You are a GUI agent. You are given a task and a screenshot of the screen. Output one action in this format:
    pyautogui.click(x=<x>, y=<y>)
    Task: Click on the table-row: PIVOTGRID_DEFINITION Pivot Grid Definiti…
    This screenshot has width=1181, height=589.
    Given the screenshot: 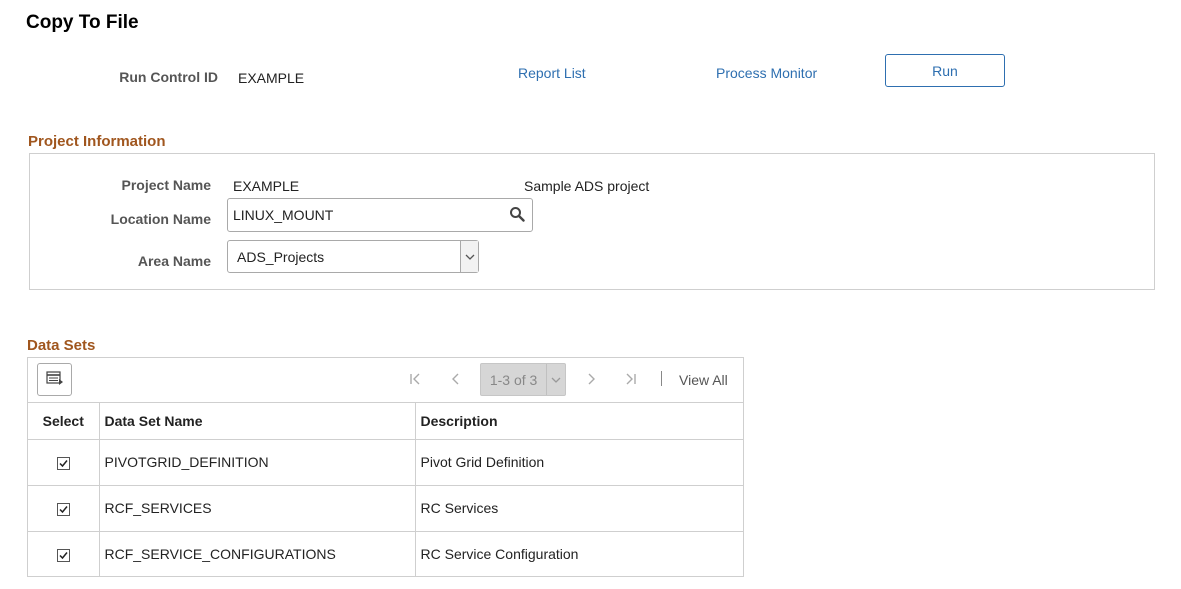 What is the action you would take?
    pyautogui.click(x=385, y=462)
    